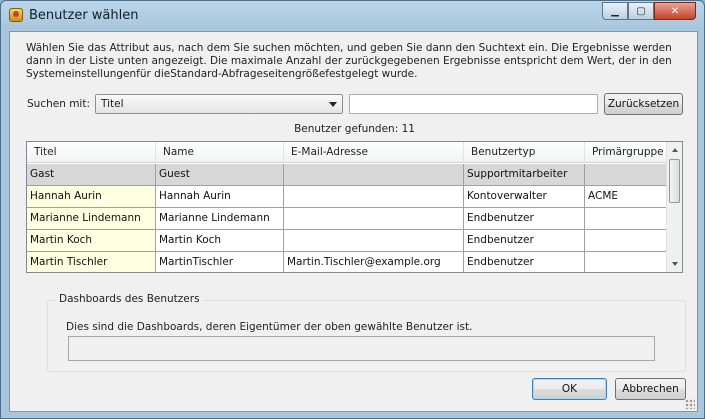 This screenshot has height=419, width=705. What do you see at coordinates (16, 15) in the screenshot?
I see `users-app-icon` at bounding box center [16, 15].